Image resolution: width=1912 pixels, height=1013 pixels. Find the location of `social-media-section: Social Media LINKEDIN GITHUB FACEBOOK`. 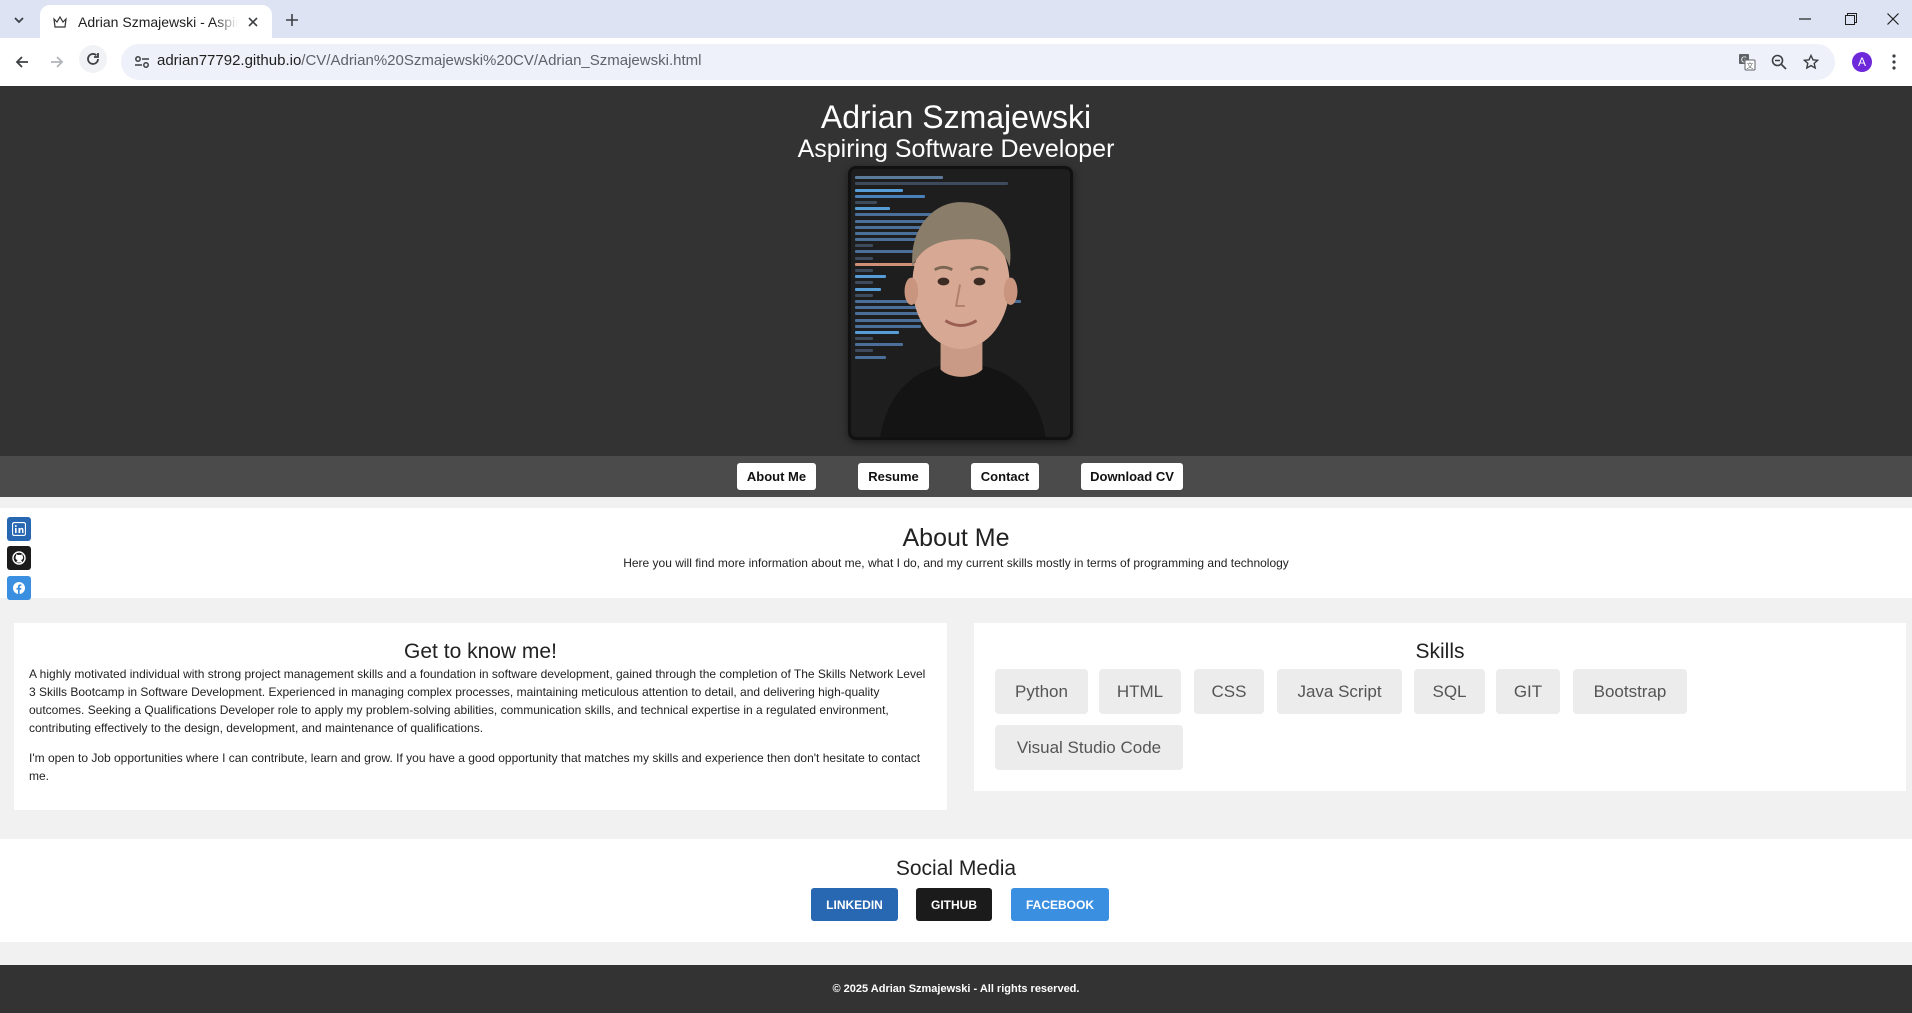

social-media-section: Social Media LINKEDIN GITHUB FACEBOOK is located at coordinates (956, 890).